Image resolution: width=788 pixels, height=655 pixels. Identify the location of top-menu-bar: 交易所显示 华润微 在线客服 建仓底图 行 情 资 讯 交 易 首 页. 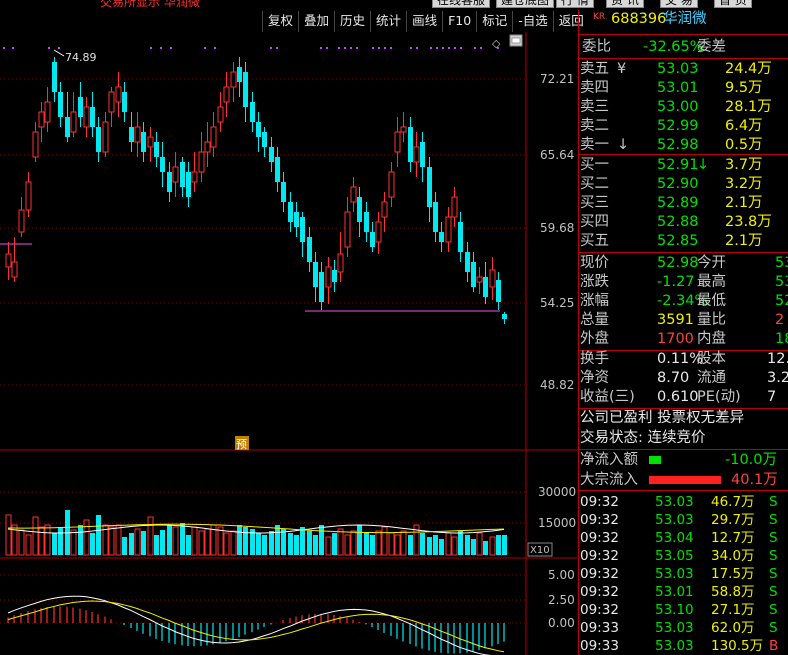
(394, 5).